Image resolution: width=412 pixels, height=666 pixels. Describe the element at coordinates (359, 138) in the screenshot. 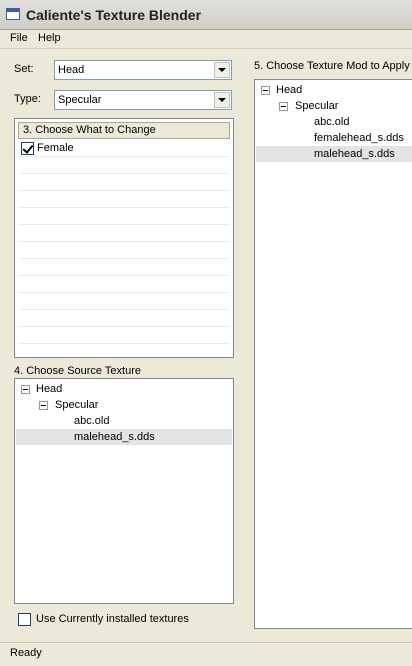

I see `tree-leaf: femalehead_s.dds` at that location.